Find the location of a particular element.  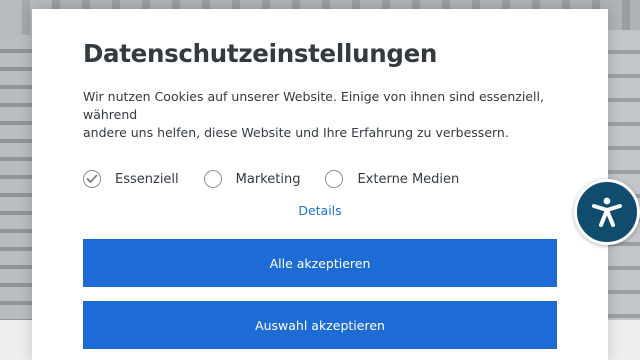

essenziell-label: Essenziell is located at coordinates (147, 179).